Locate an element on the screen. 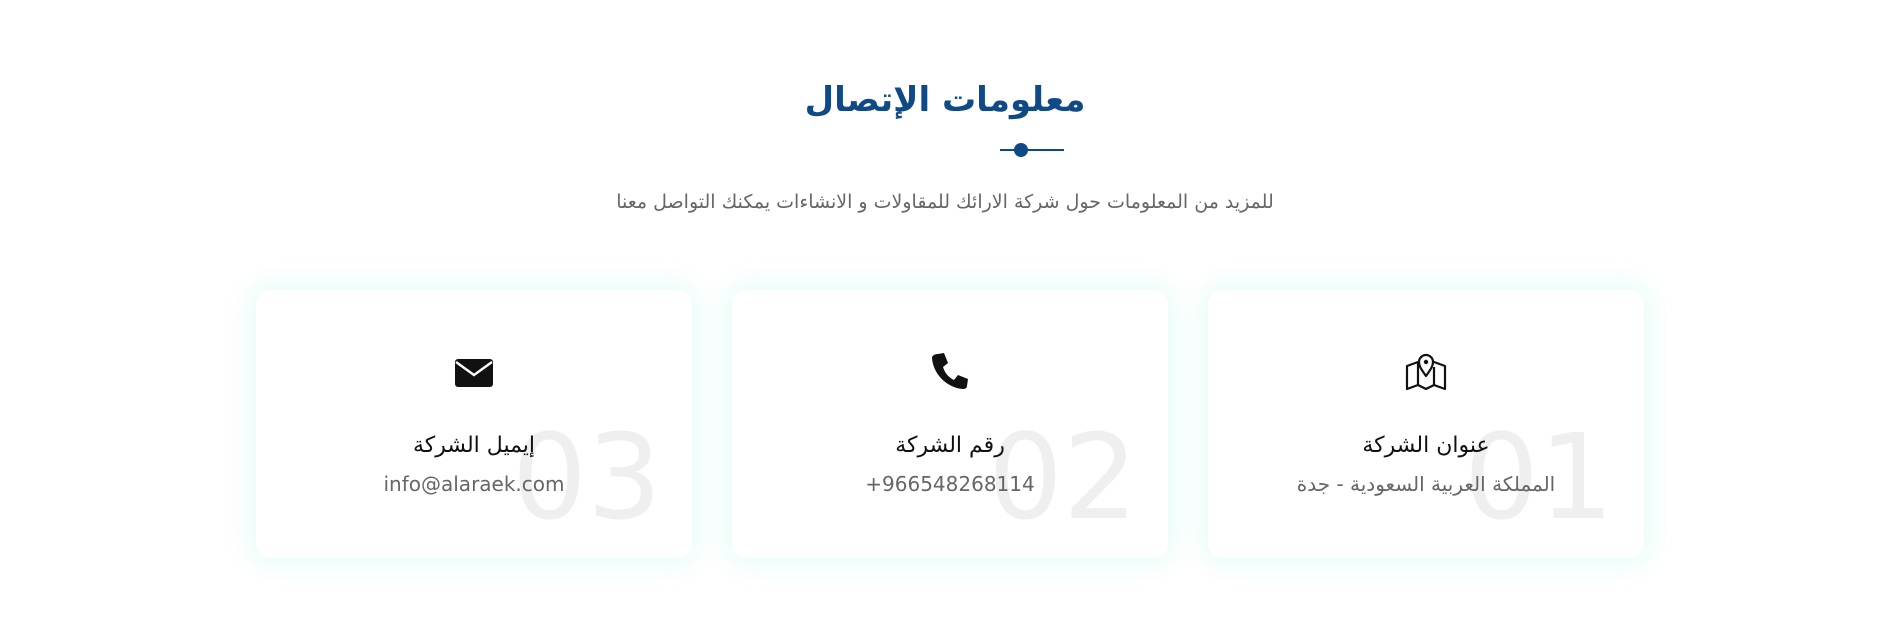 The image size is (1890, 633). phone-icon is located at coordinates (950, 371).